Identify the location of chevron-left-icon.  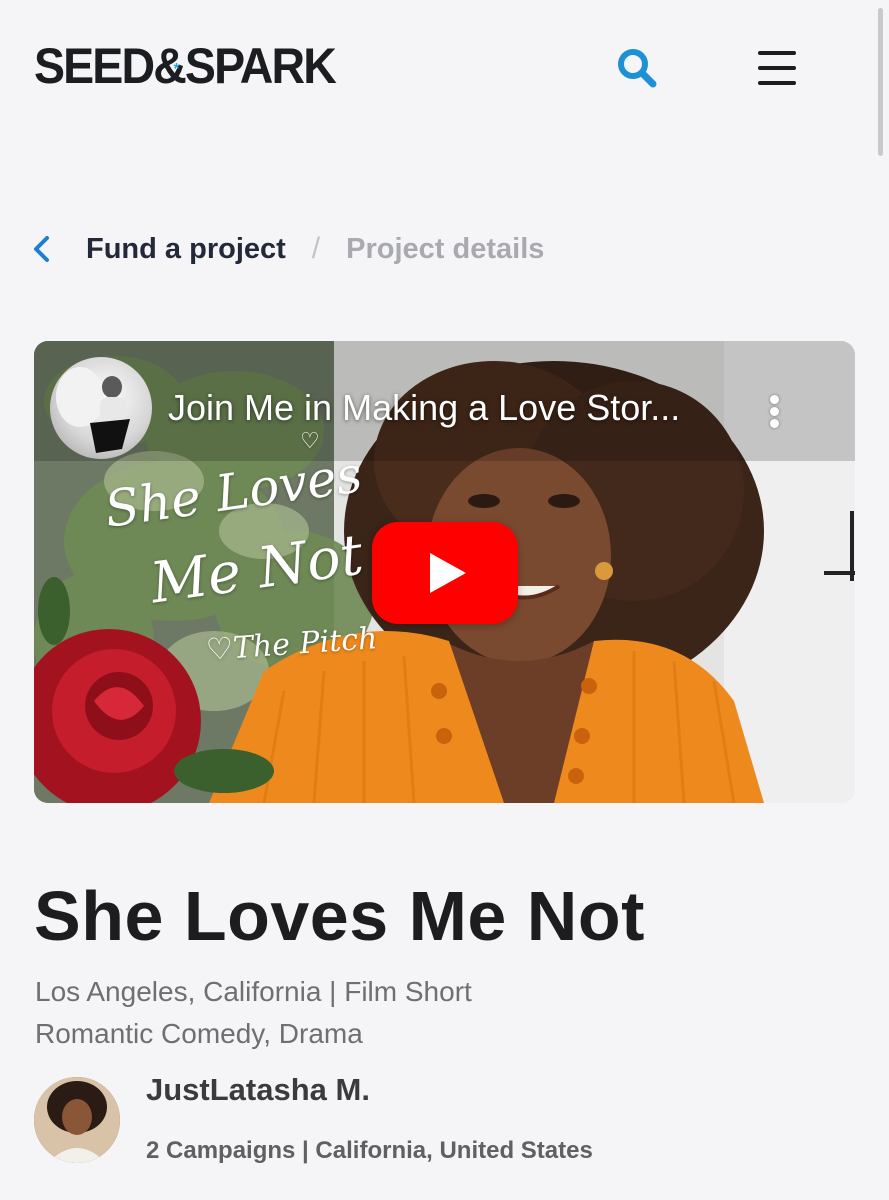
(41, 249).